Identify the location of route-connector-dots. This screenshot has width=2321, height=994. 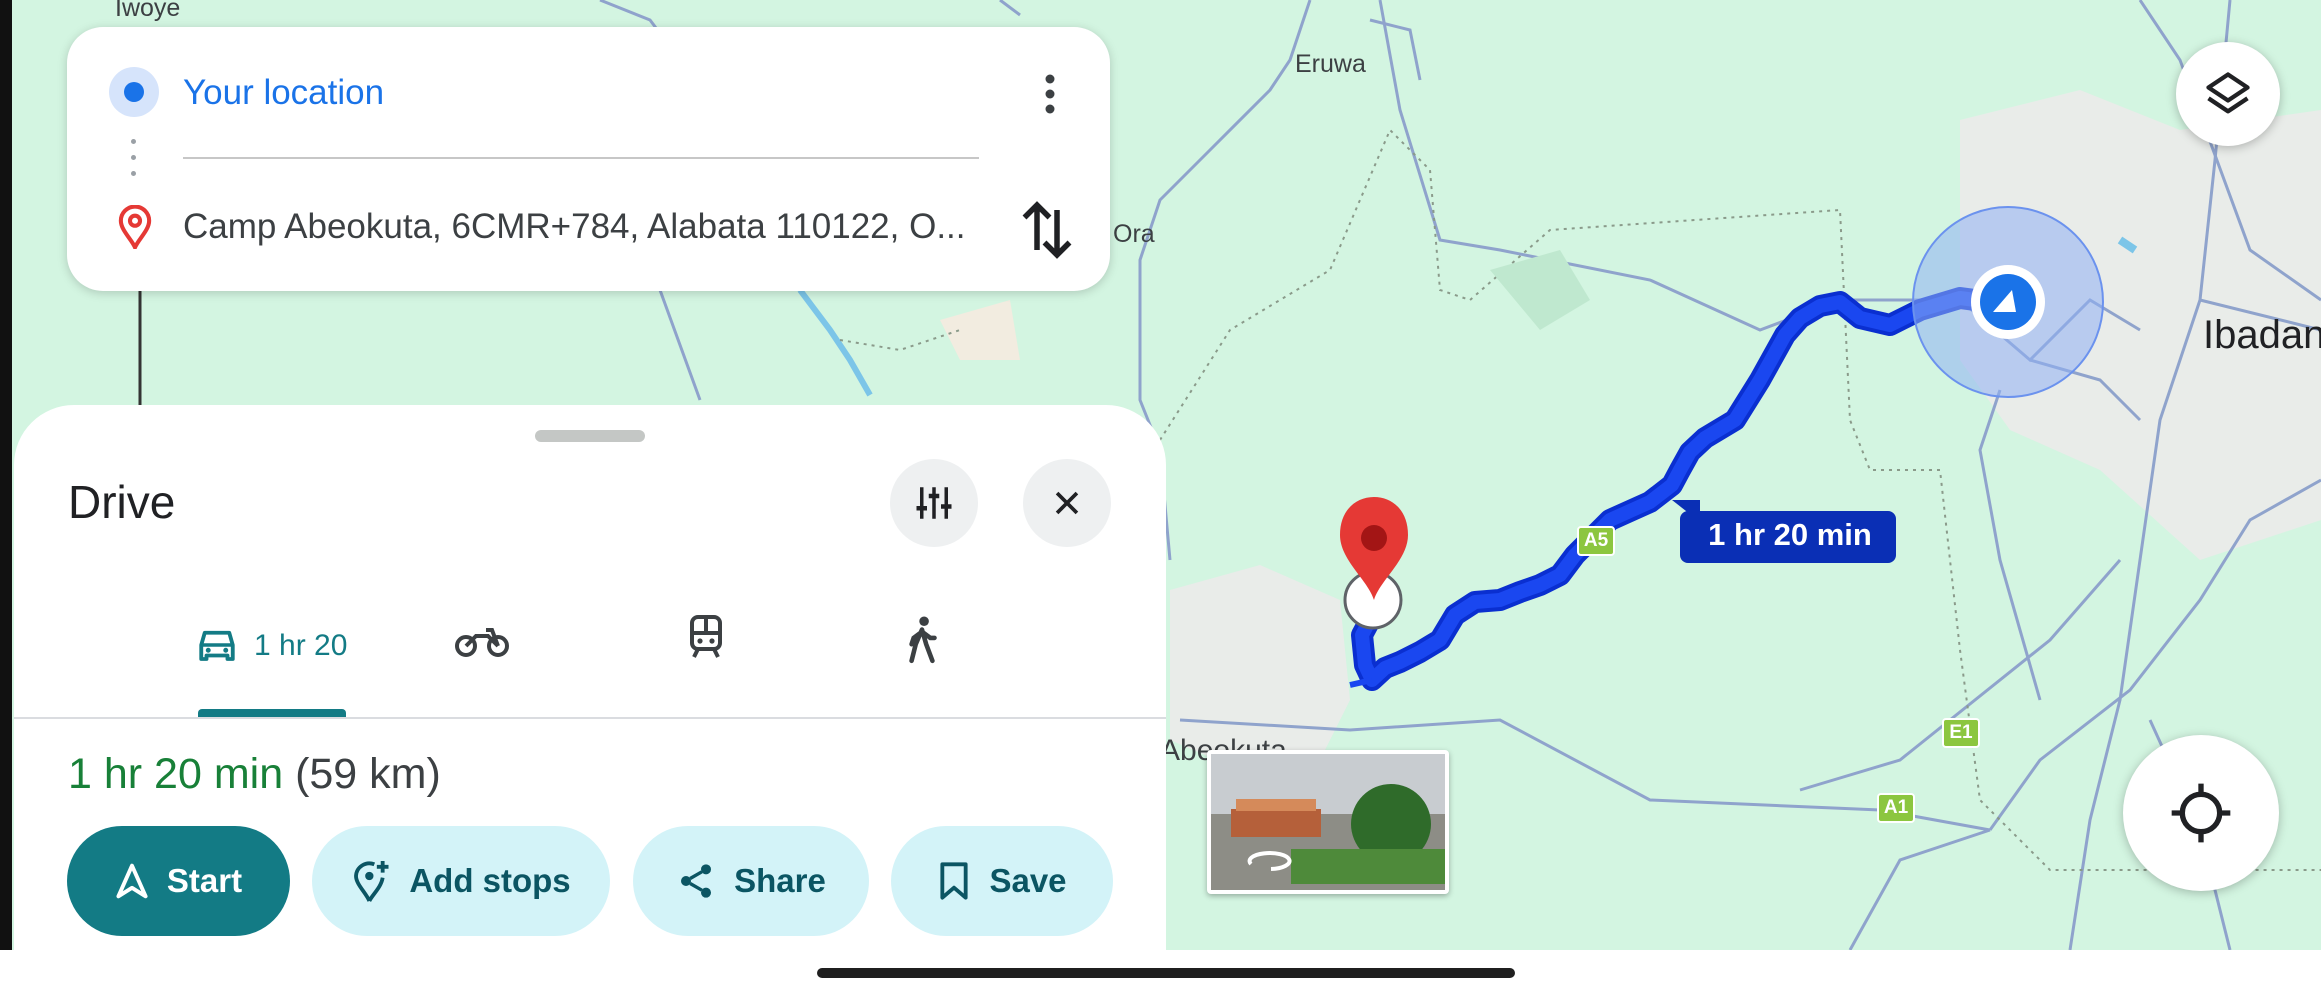
(133, 157).